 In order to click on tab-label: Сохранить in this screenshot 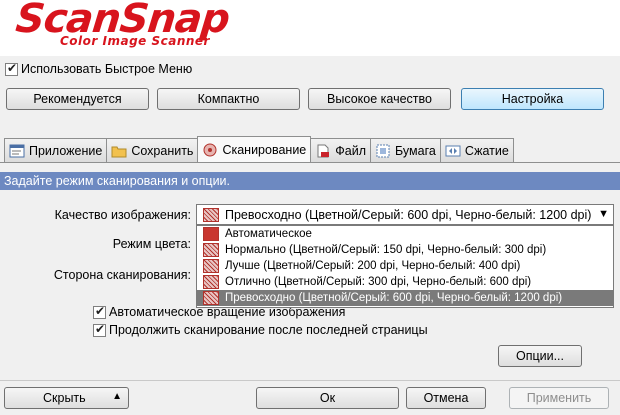, I will do `click(162, 150)`.